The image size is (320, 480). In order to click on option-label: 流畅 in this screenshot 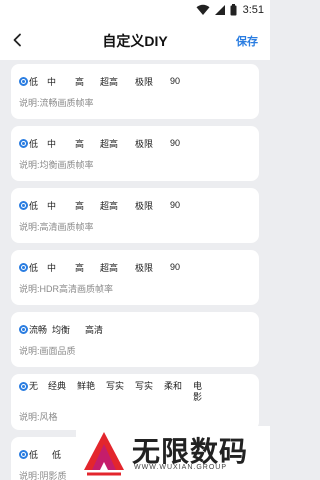, I will do `click(38, 329)`.